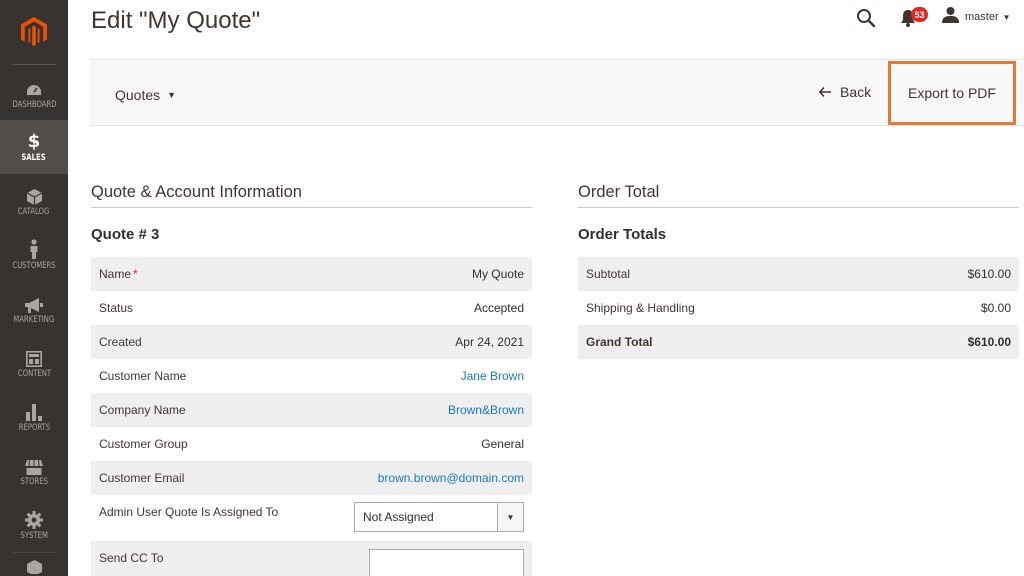 This screenshot has width=1024, height=576. Describe the element at coordinates (34, 158) in the screenshot. I see `sidebar-item-label: SALES` at that location.